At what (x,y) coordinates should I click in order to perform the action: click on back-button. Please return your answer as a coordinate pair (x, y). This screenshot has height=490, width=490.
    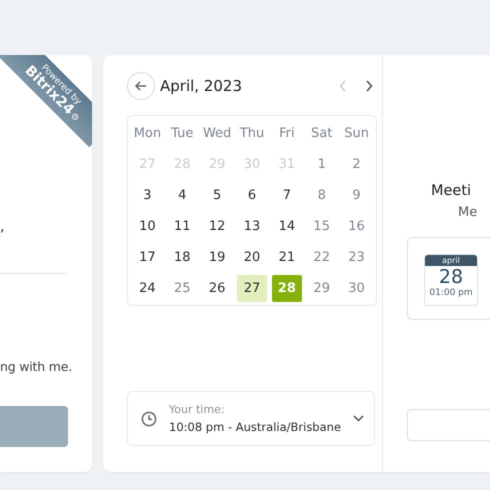
    Looking at the image, I should click on (141, 86).